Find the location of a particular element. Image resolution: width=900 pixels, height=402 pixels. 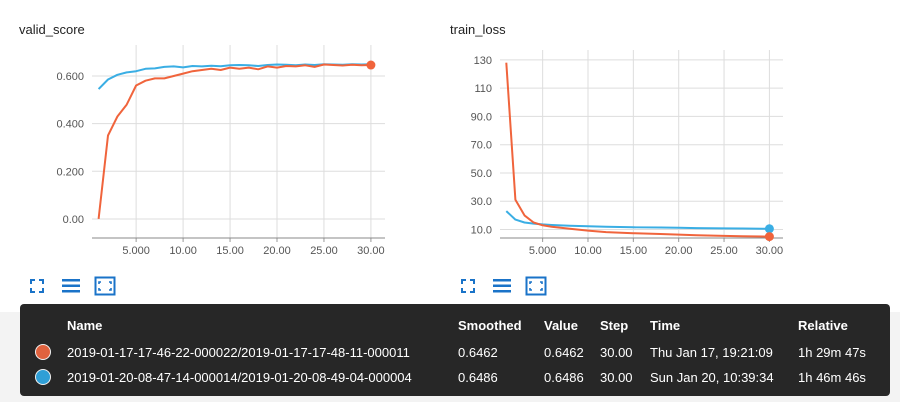

raw-value: 0.6486 is located at coordinates (564, 377).